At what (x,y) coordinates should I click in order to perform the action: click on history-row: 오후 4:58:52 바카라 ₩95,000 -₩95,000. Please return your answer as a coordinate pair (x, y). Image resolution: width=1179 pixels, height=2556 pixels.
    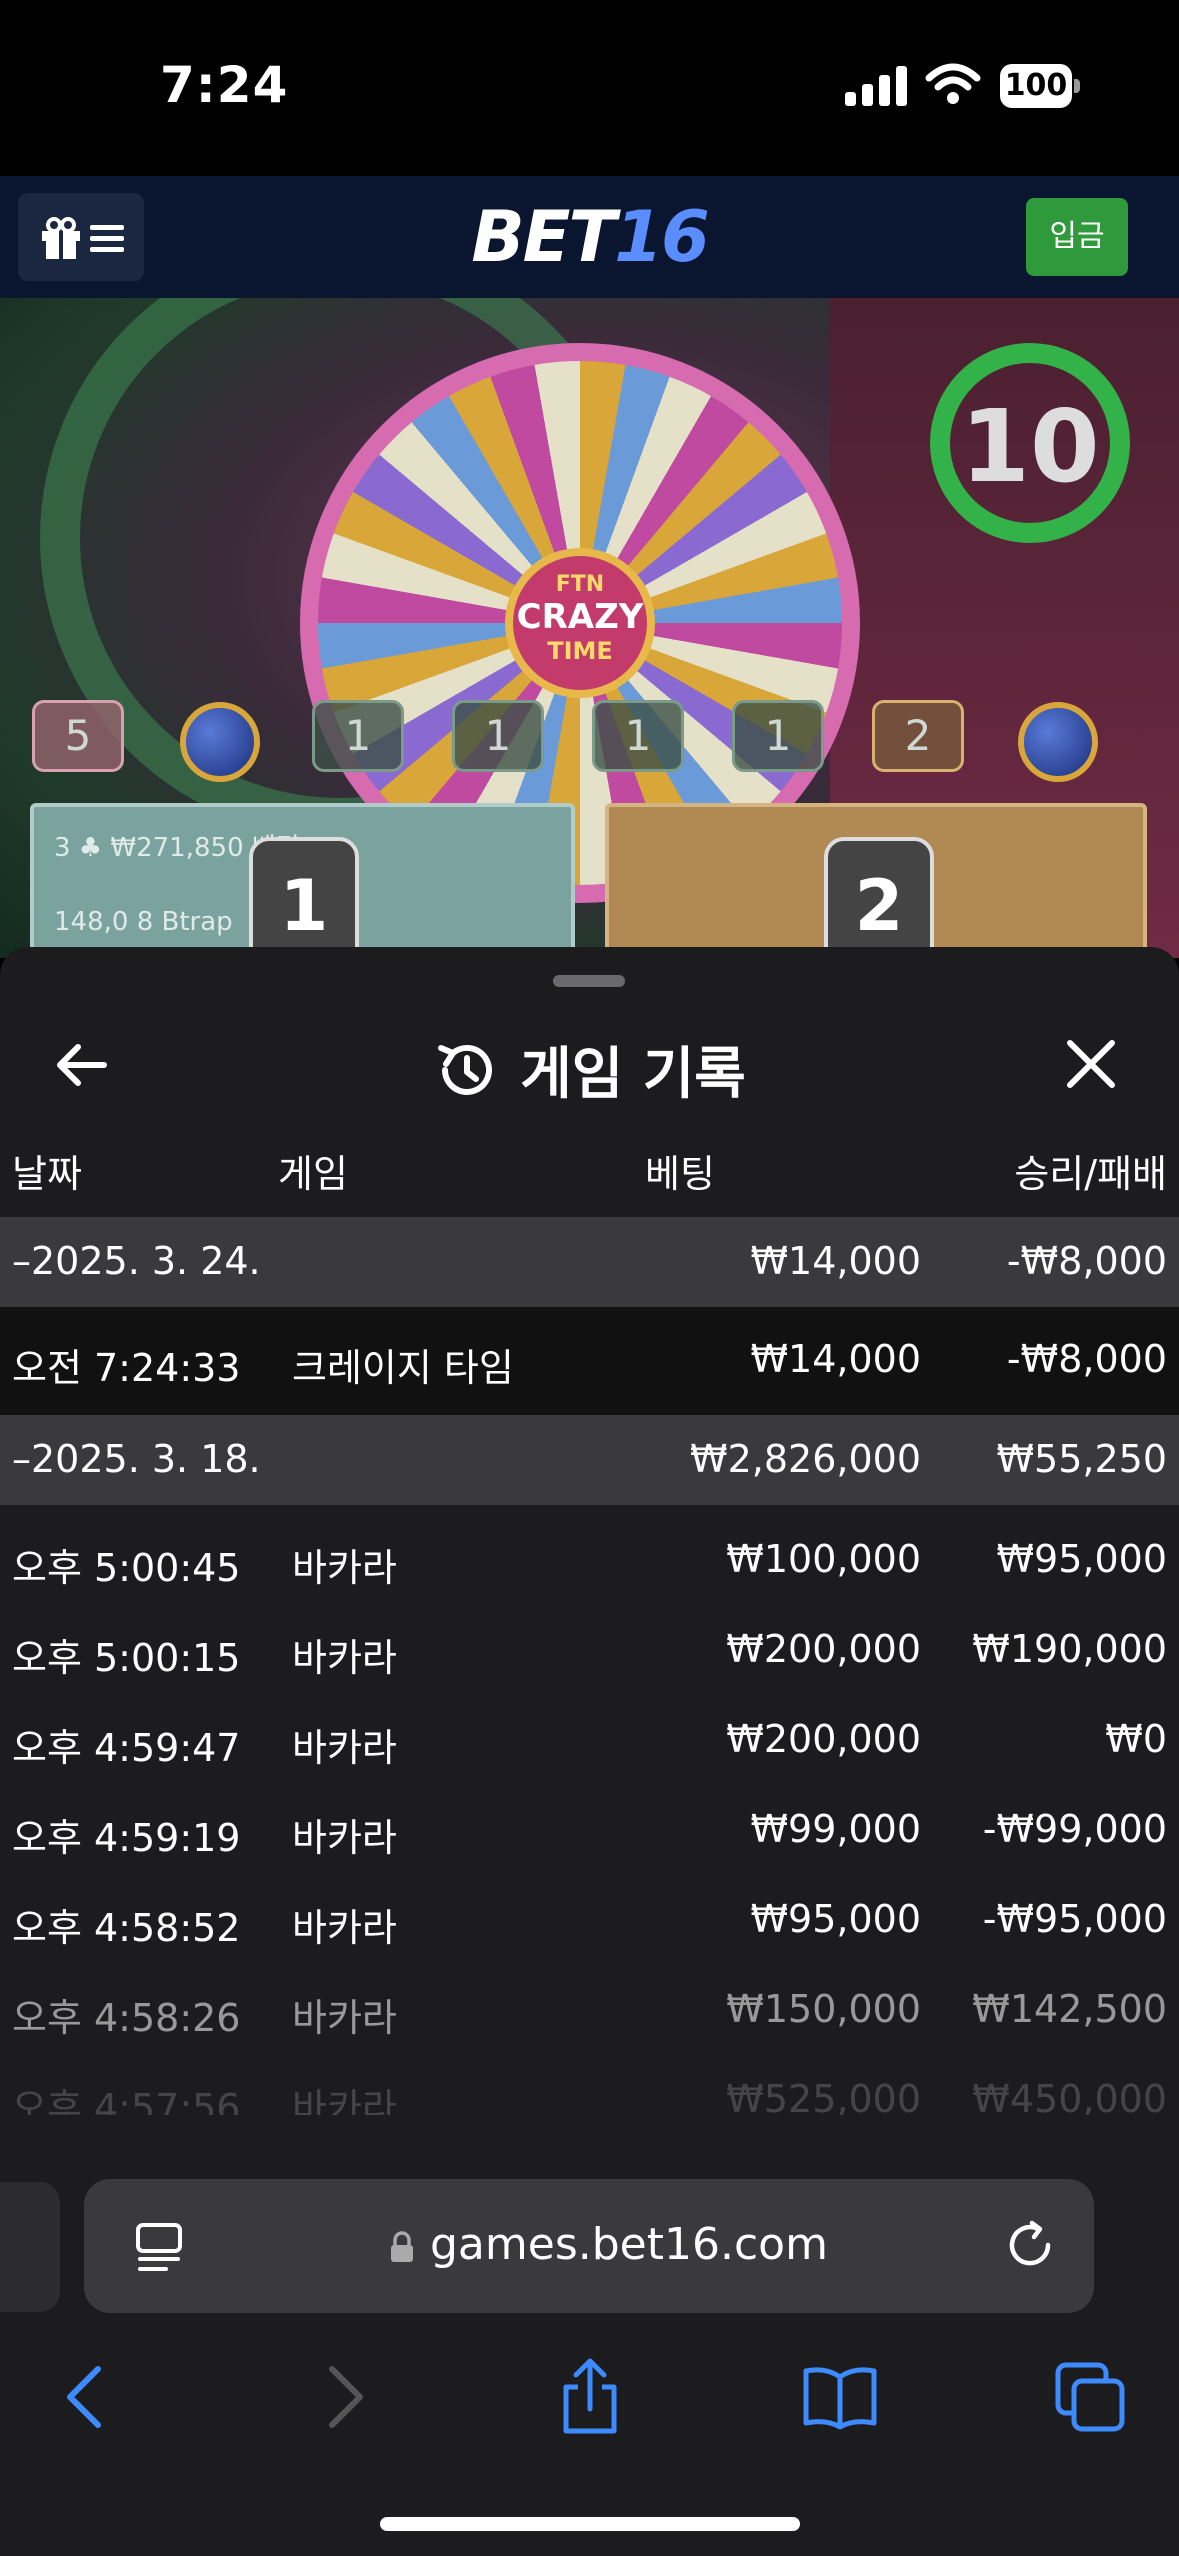
    Looking at the image, I should click on (589, 1920).